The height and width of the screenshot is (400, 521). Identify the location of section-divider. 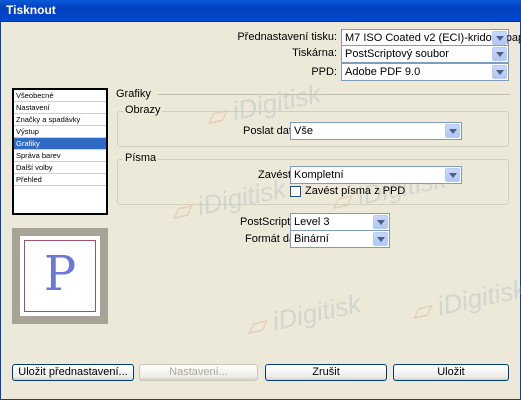
(334, 94).